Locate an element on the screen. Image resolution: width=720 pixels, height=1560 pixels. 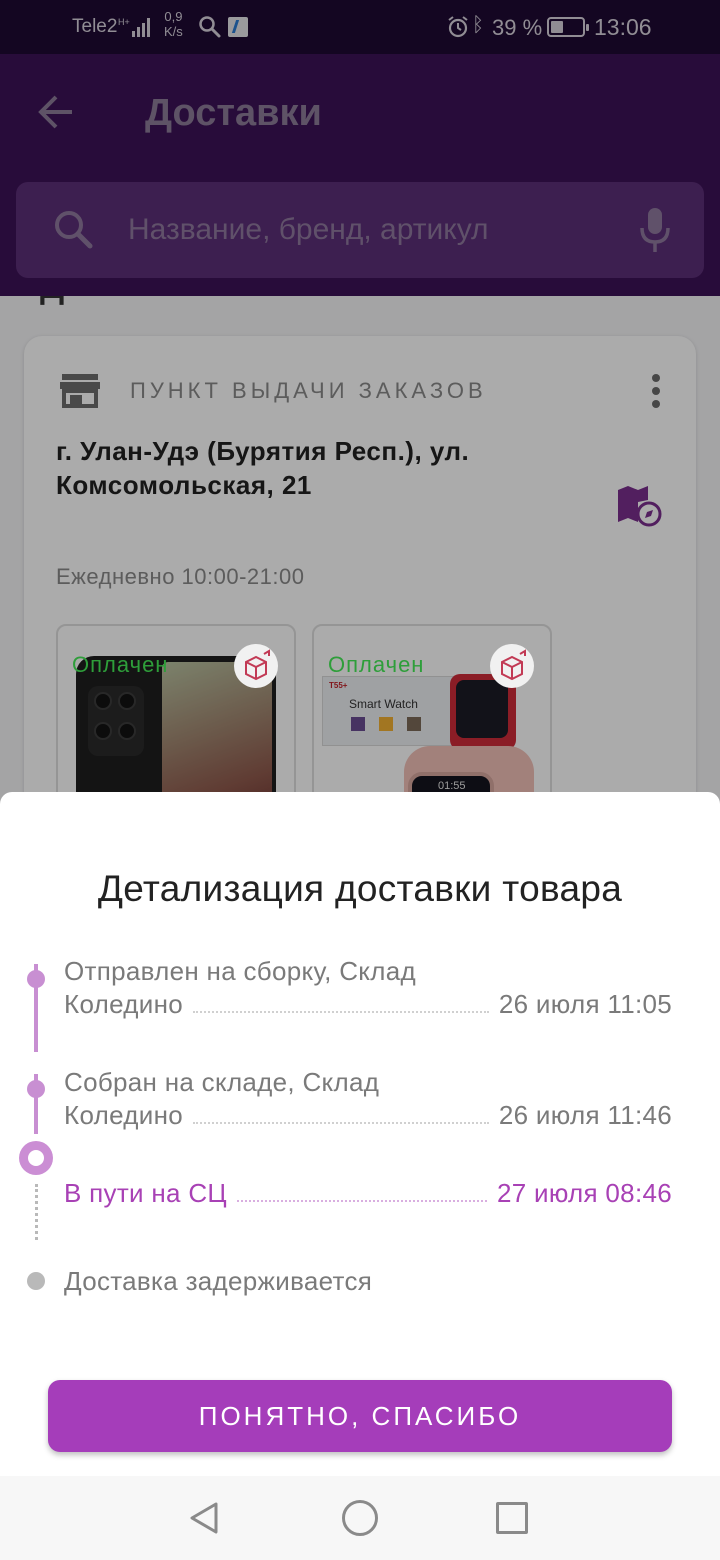
event-title: Собран на складе, Склад is located at coordinates (222, 1082).